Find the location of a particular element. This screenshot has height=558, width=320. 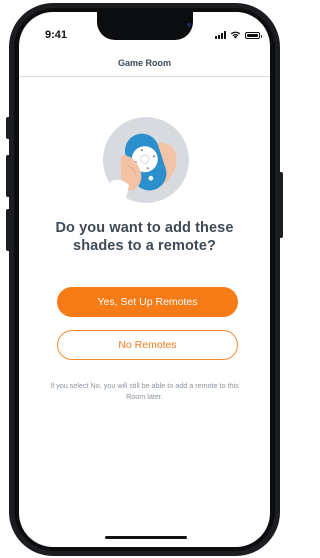

home-indicator is located at coordinates (146, 537).